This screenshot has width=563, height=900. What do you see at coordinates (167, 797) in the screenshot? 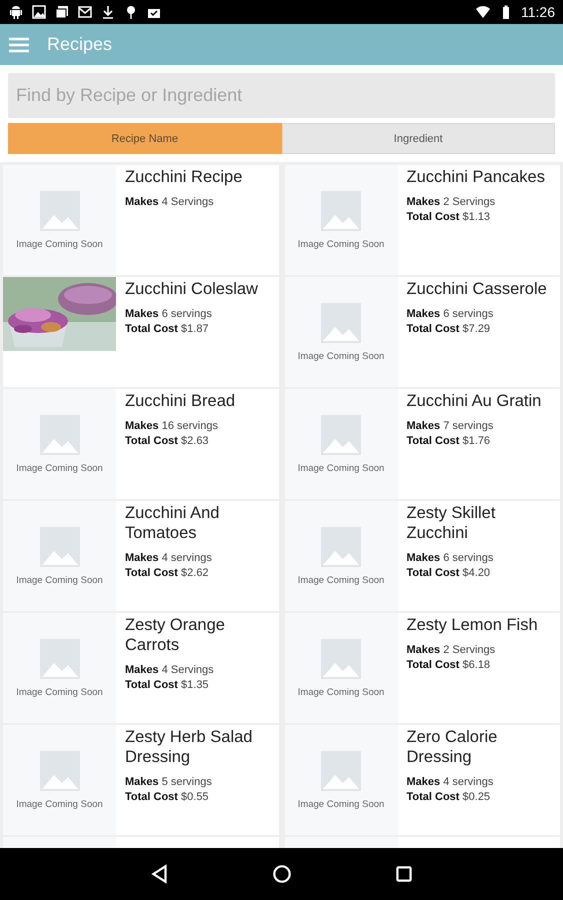
I see `cost-text: Total Cost $0.55` at bounding box center [167, 797].